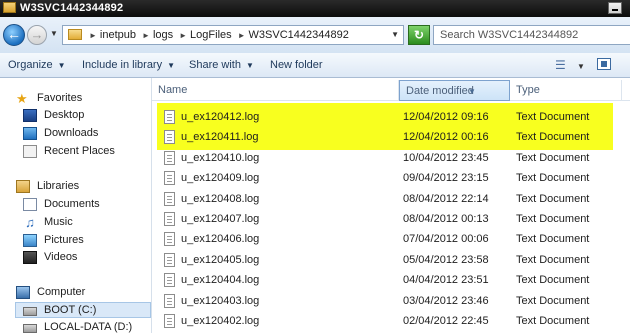  I want to click on column-label: Date modified, so click(440, 91).